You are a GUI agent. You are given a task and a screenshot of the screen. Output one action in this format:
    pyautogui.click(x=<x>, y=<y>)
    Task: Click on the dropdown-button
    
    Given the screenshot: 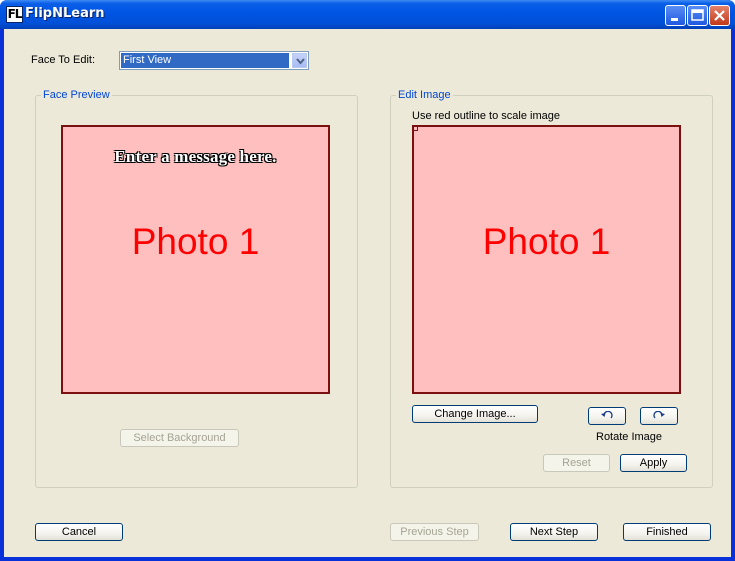 What is the action you would take?
    pyautogui.click(x=299, y=60)
    